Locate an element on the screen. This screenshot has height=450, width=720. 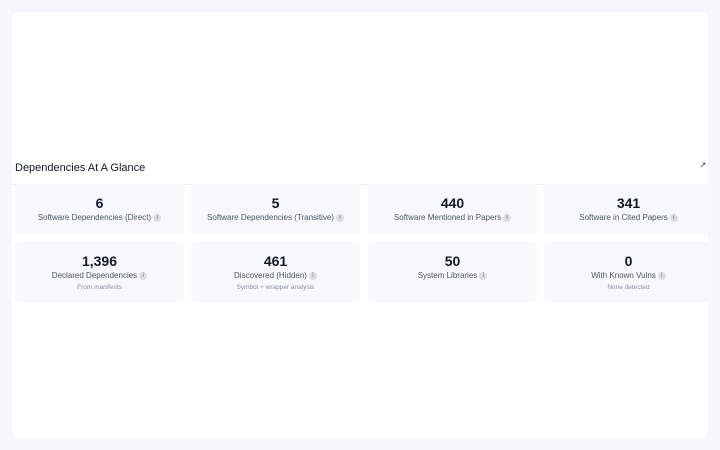
stat-subtext: Symbol + wrapper analysis is located at coordinates (275, 287).